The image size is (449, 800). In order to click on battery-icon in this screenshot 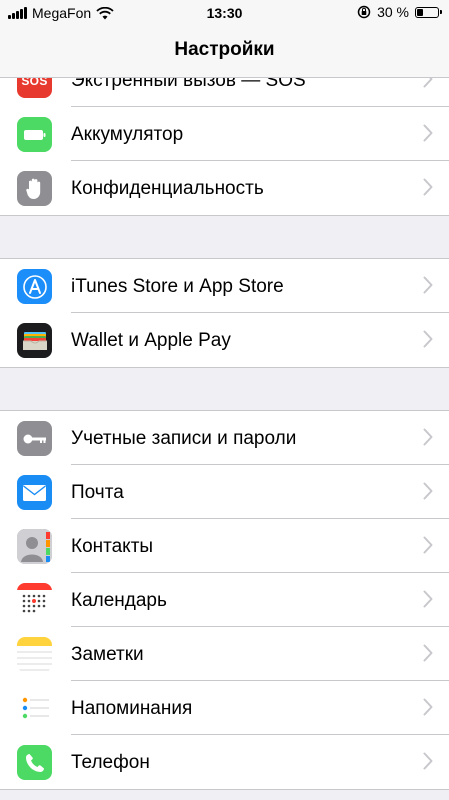, I will do `click(34, 134)`.